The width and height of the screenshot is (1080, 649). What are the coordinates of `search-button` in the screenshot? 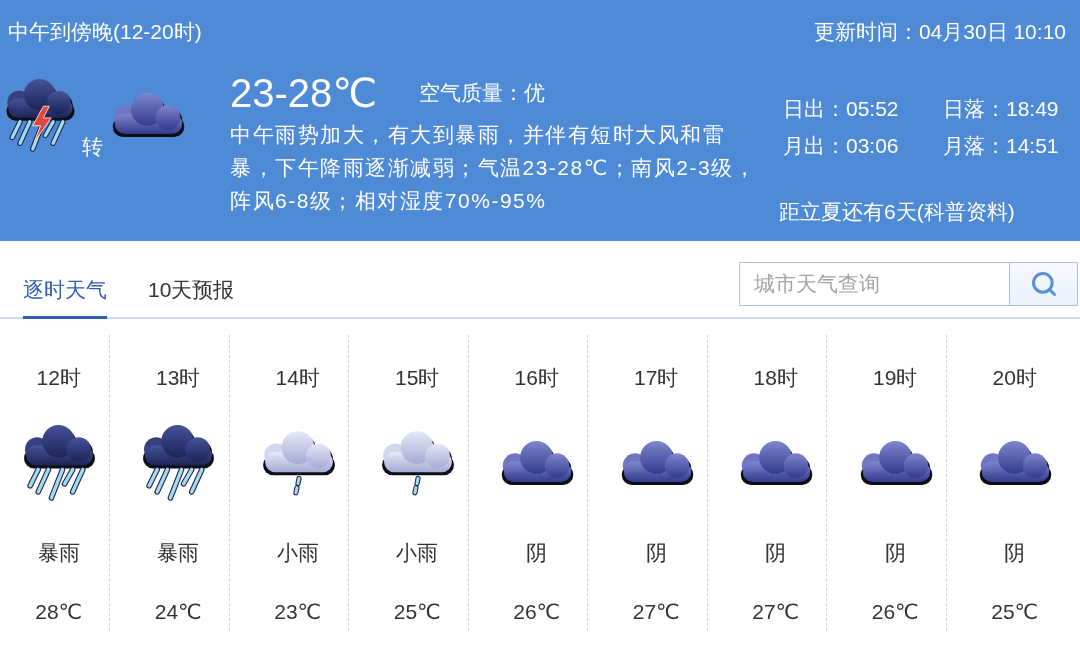 It's located at (1044, 284).